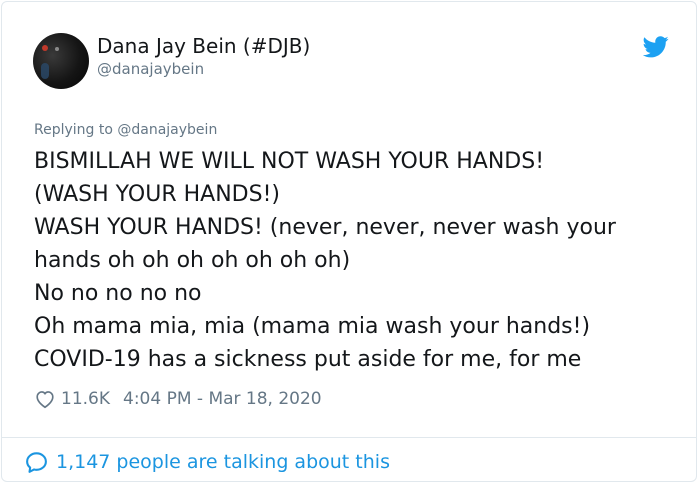 This screenshot has height=485, width=700. What do you see at coordinates (192, 260) in the screenshot?
I see `tweet-text-line: hands oh oh oh oh oh oh oh)` at bounding box center [192, 260].